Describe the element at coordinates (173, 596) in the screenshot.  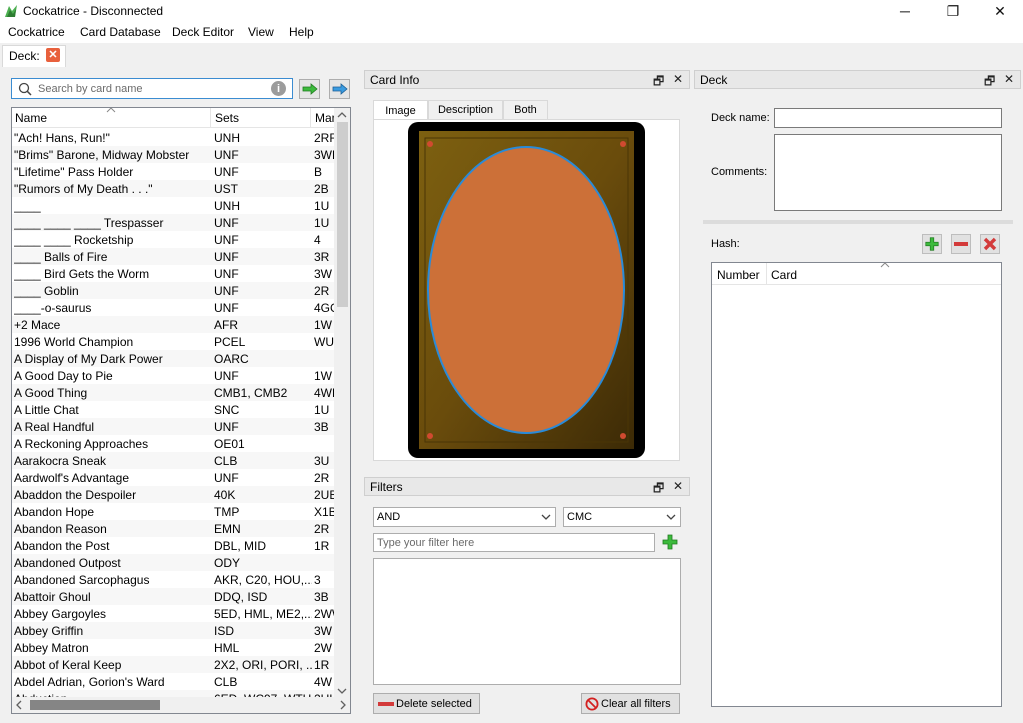
I see `table-row: Abattoir Ghoul DDQ, ISD 3B` at that location.